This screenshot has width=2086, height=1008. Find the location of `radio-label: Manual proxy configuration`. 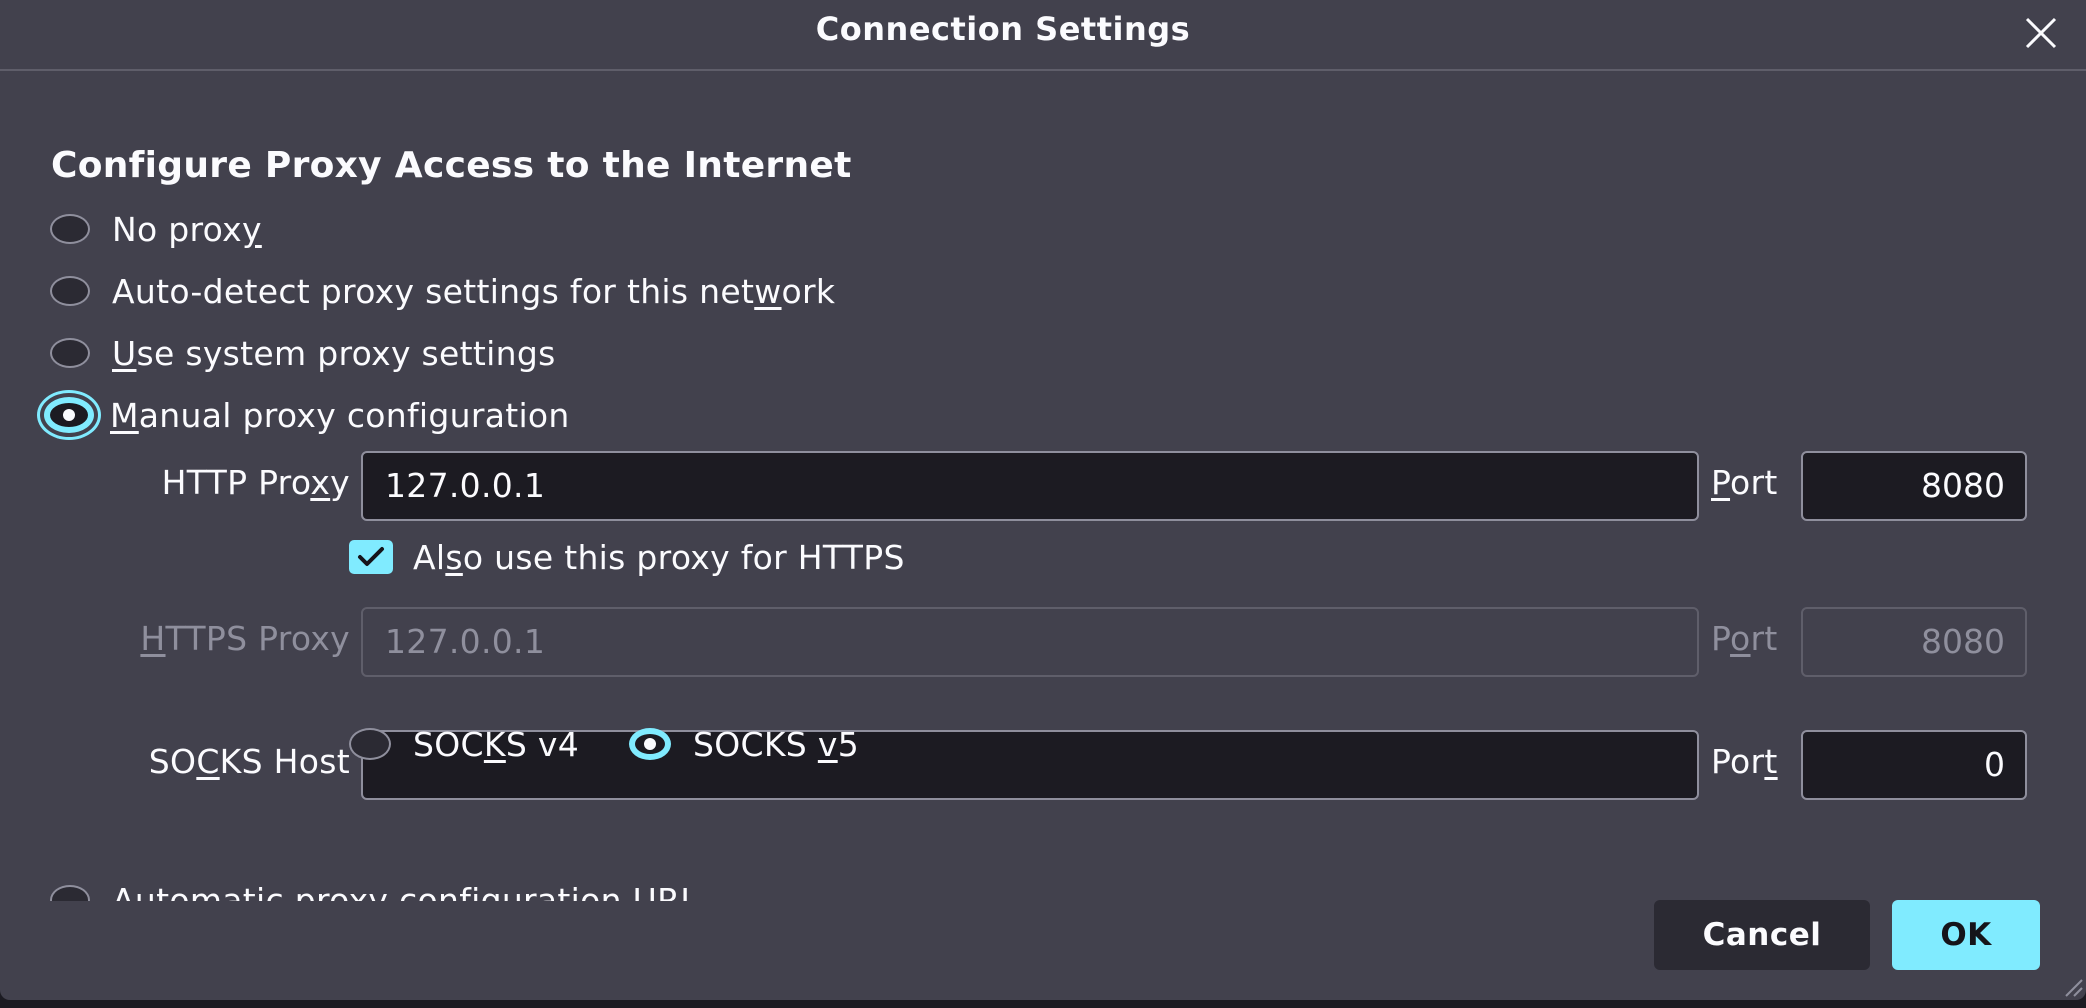

radio-label: Manual proxy configuration is located at coordinates (340, 415).